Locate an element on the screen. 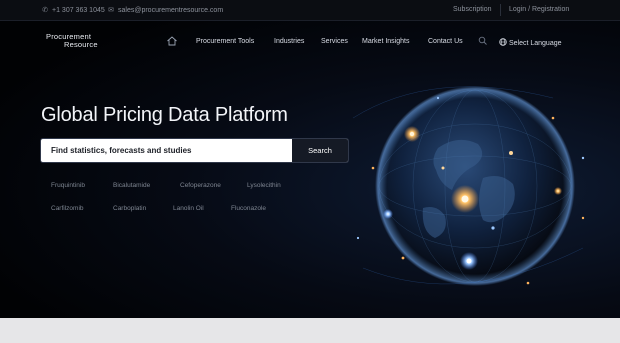 Image resolution: width=620 pixels, height=343 pixels. email-address: sales@procurementresource.com is located at coordinates (171, 10).